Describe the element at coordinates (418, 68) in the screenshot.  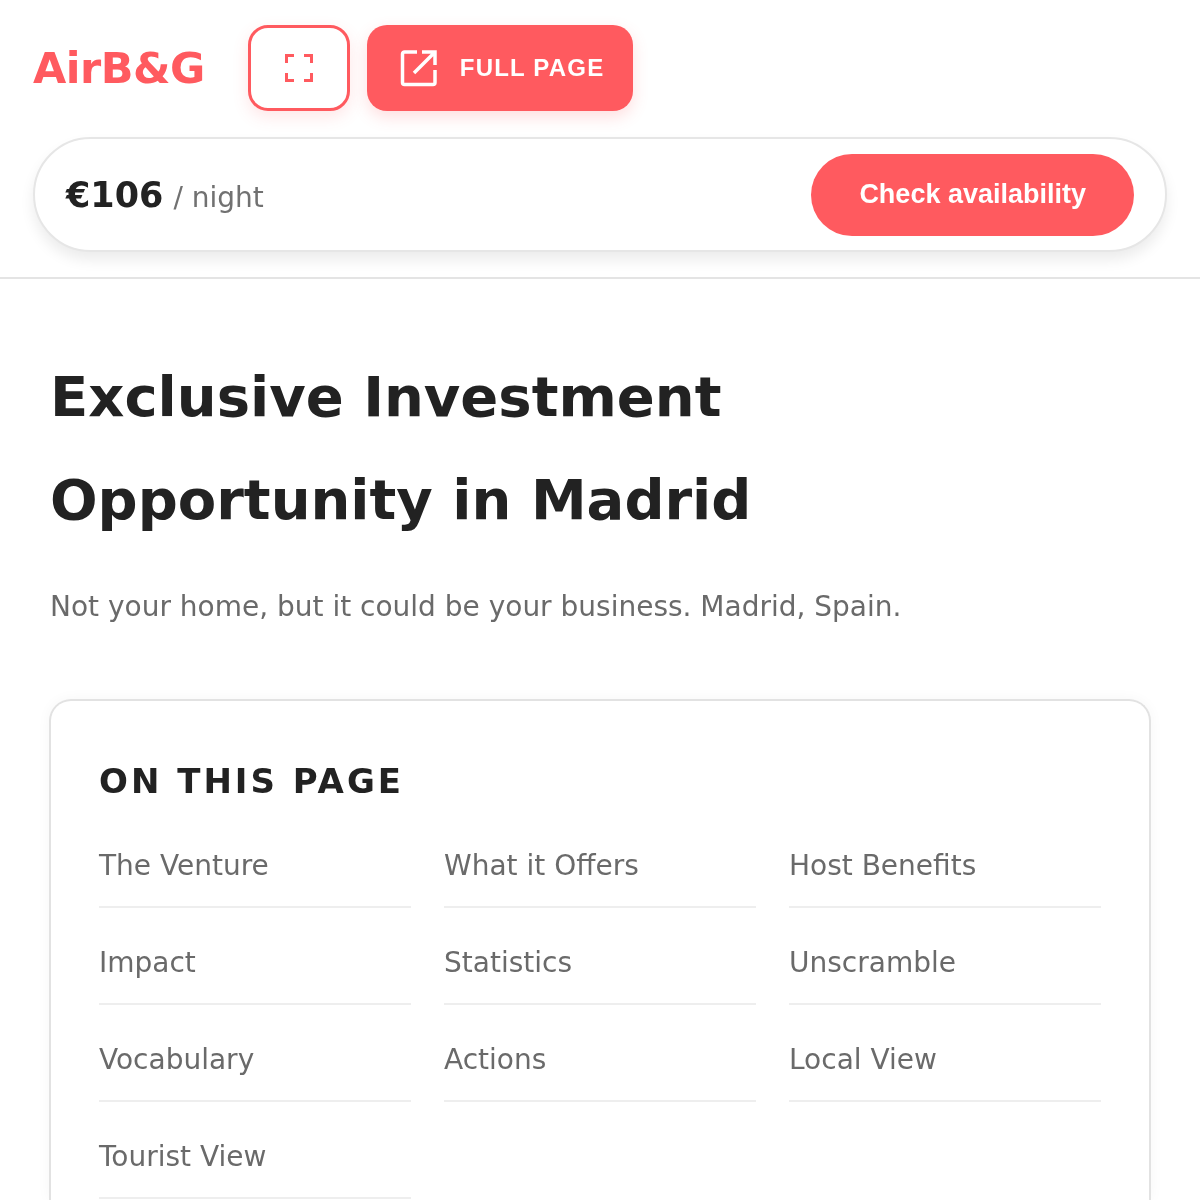
I see `external-link-icon` at that location.